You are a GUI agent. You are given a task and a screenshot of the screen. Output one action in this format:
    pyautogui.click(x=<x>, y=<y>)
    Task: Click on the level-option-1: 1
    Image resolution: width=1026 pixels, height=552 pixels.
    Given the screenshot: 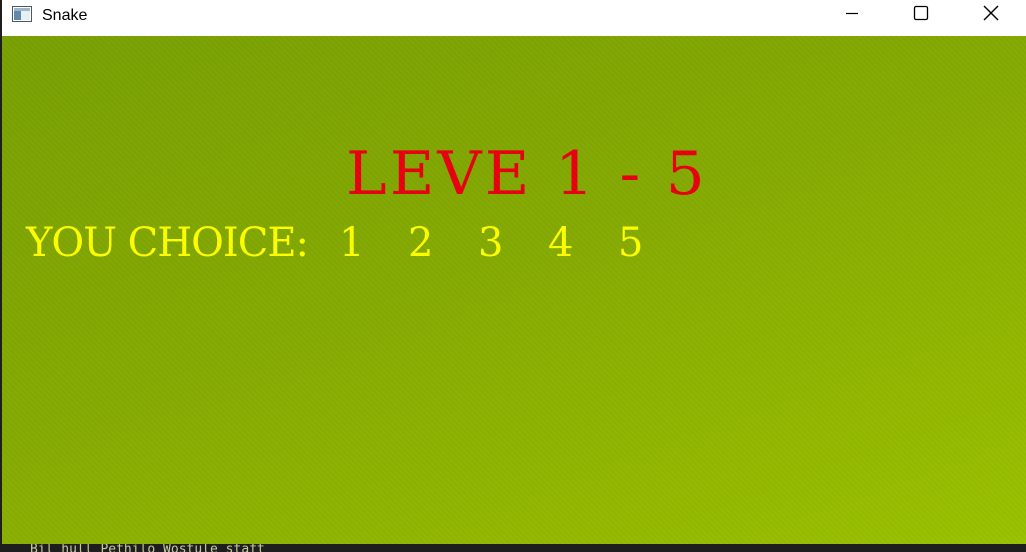 What is the action you would take?
    pyautogui.click(x=351, y=243)
    